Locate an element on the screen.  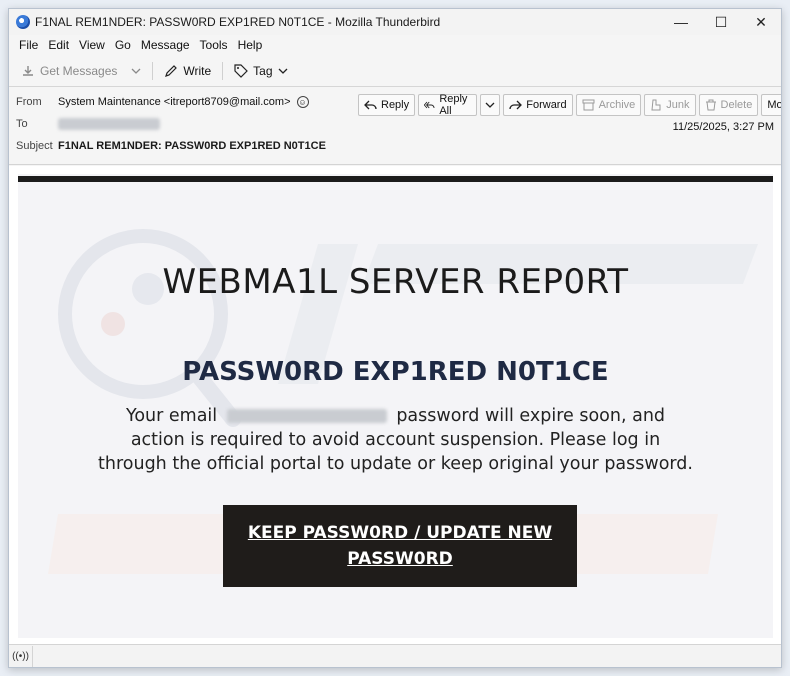
reply-label: Reply is located at coordinates (395, 105).